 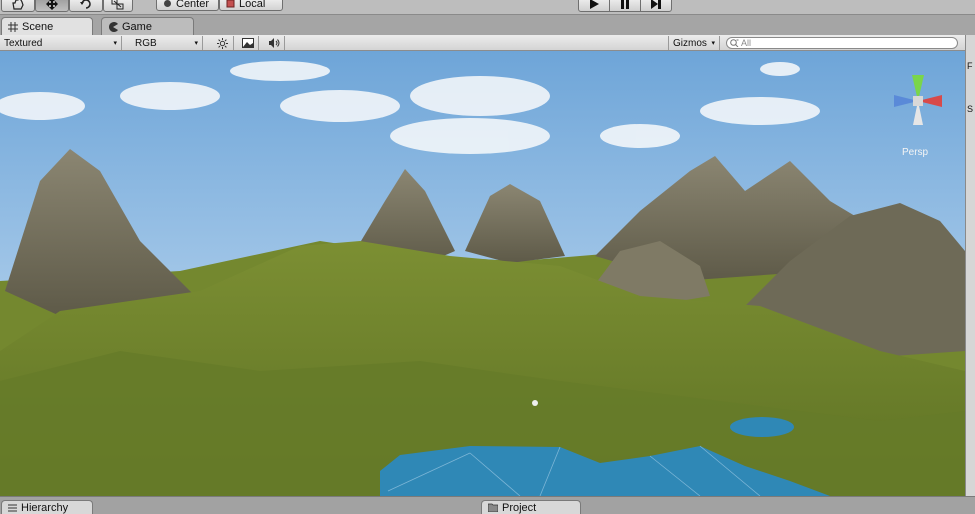 I want to click on image-icon, so click(x=247, y=43).